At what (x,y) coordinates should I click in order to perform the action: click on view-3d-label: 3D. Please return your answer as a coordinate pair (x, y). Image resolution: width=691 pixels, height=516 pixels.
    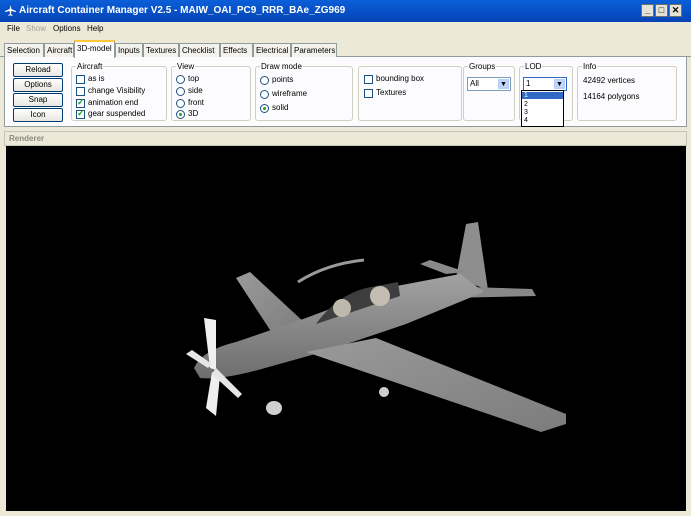
    Looking at the image, I should click on (193, 113).